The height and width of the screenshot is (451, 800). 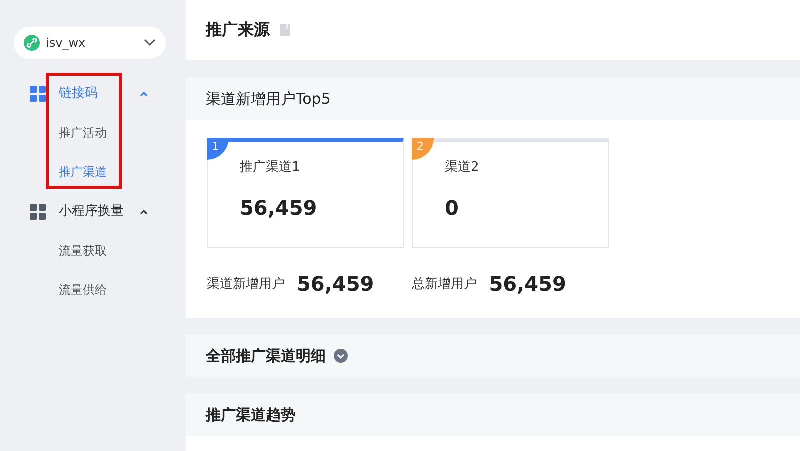 I want to click on channel-value: 0, so click(x=452, y=208).